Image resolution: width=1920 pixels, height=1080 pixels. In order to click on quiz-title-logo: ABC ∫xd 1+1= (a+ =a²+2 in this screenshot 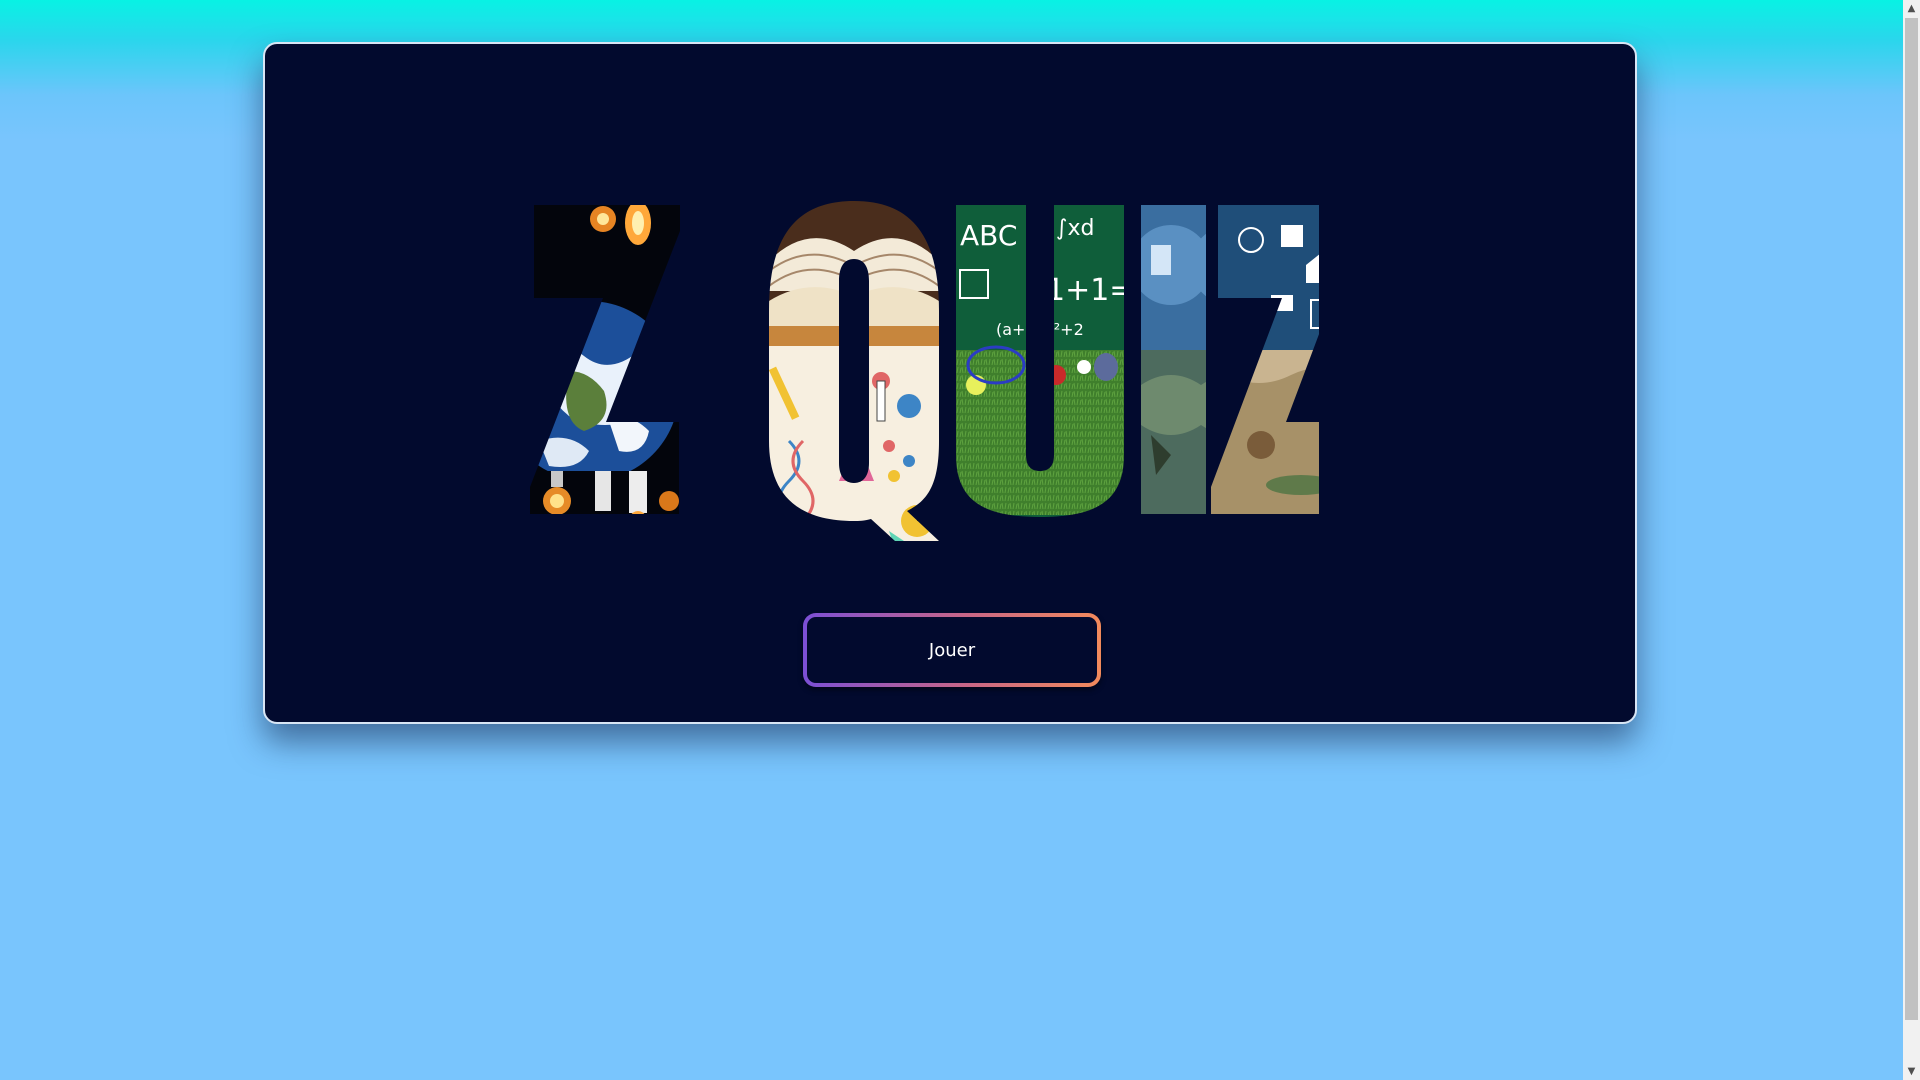, I will do `click(924, 351)`.